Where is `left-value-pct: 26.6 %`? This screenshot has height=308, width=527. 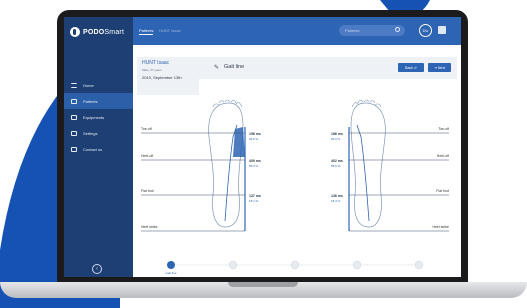 left-value-pct: 26.6 % is located at coordinates (254, 139).